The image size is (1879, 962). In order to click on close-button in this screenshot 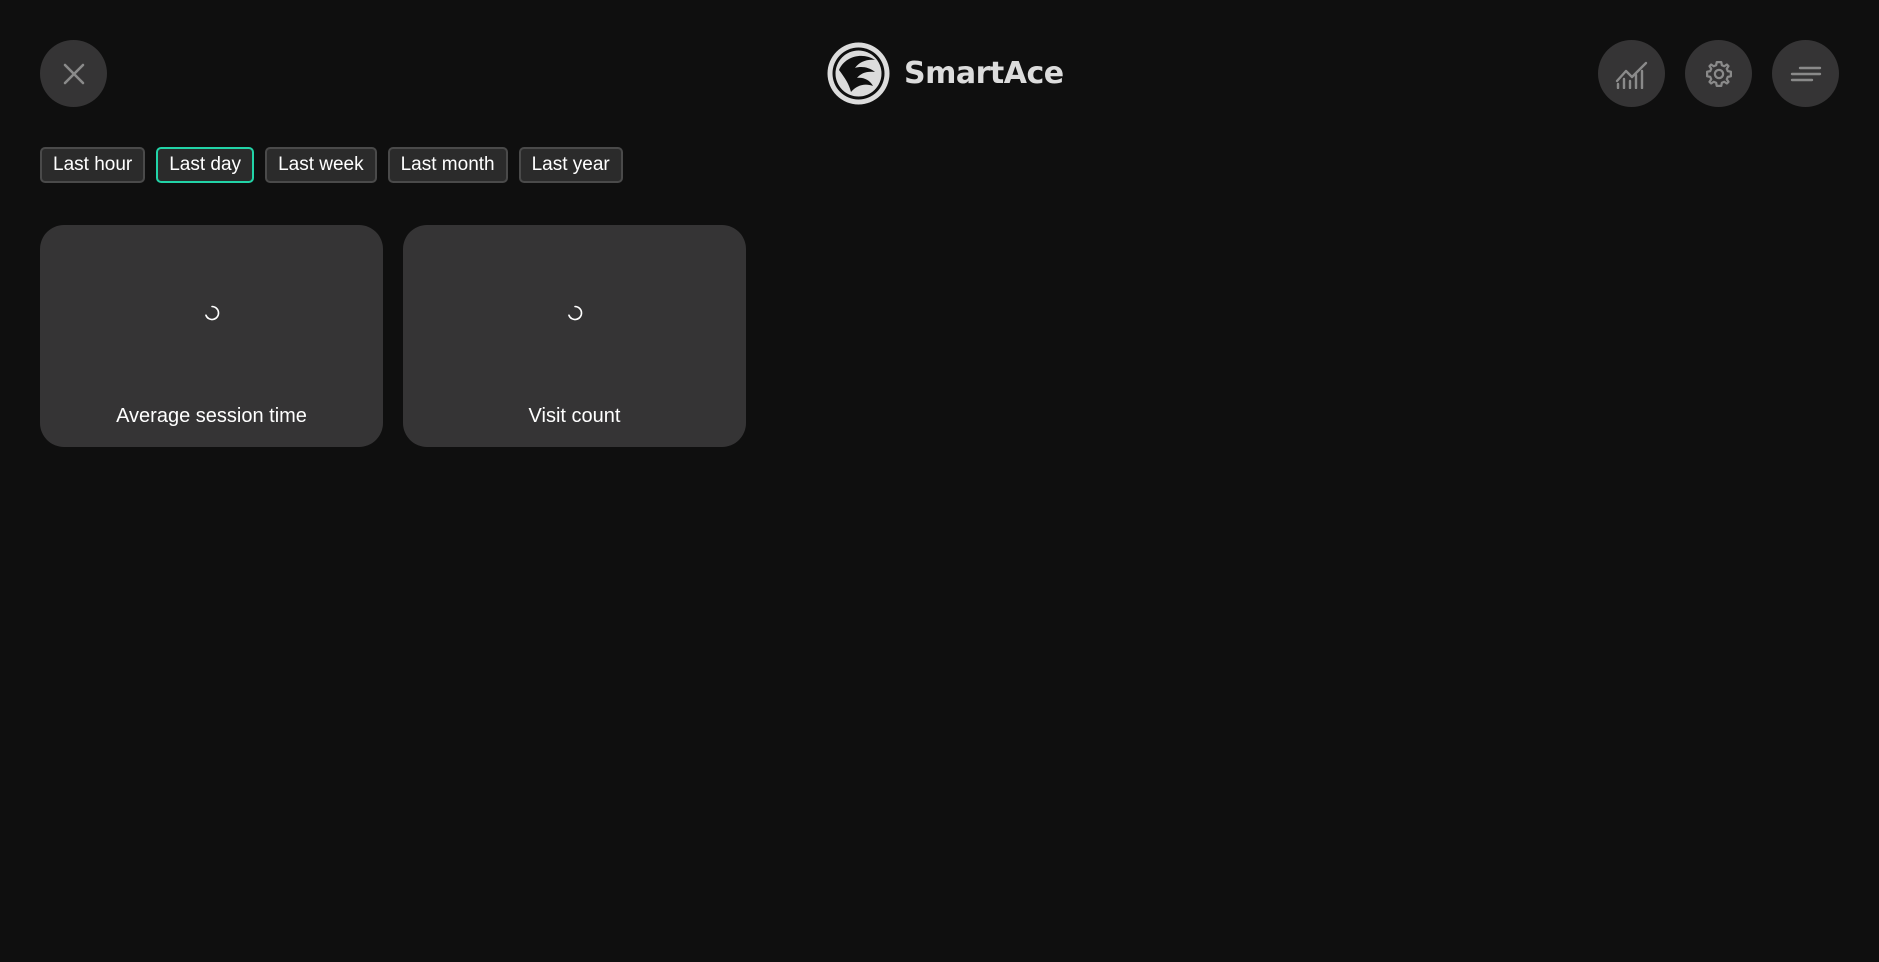, I will do `click(73, 73)`.